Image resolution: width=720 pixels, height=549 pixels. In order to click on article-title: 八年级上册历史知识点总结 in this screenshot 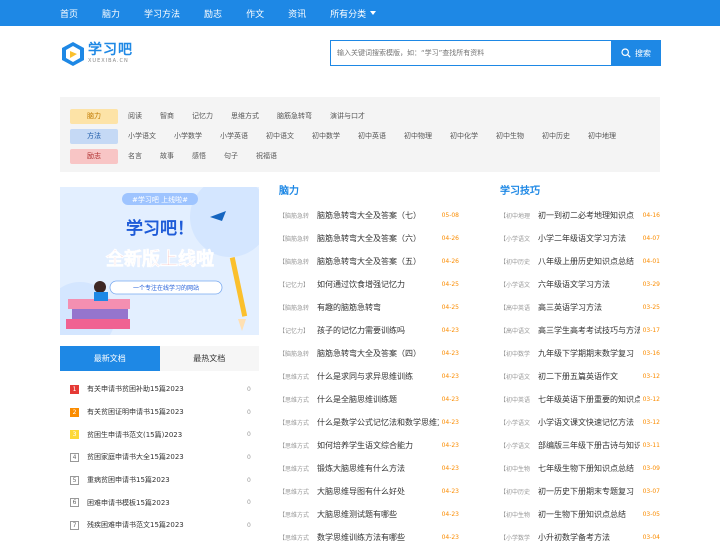, I will do `click(586, 261)`.